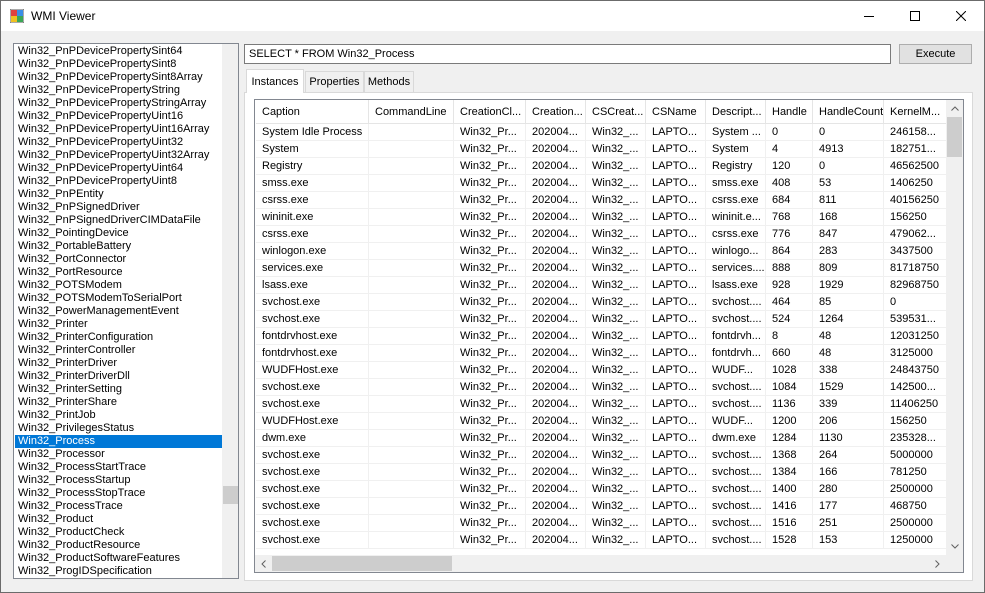 This screenshot has height=593, width=985. Describe the element at coordinates (312, 421) in the screenshot. I see `table-cell: WUDFHost.exe` at that location.